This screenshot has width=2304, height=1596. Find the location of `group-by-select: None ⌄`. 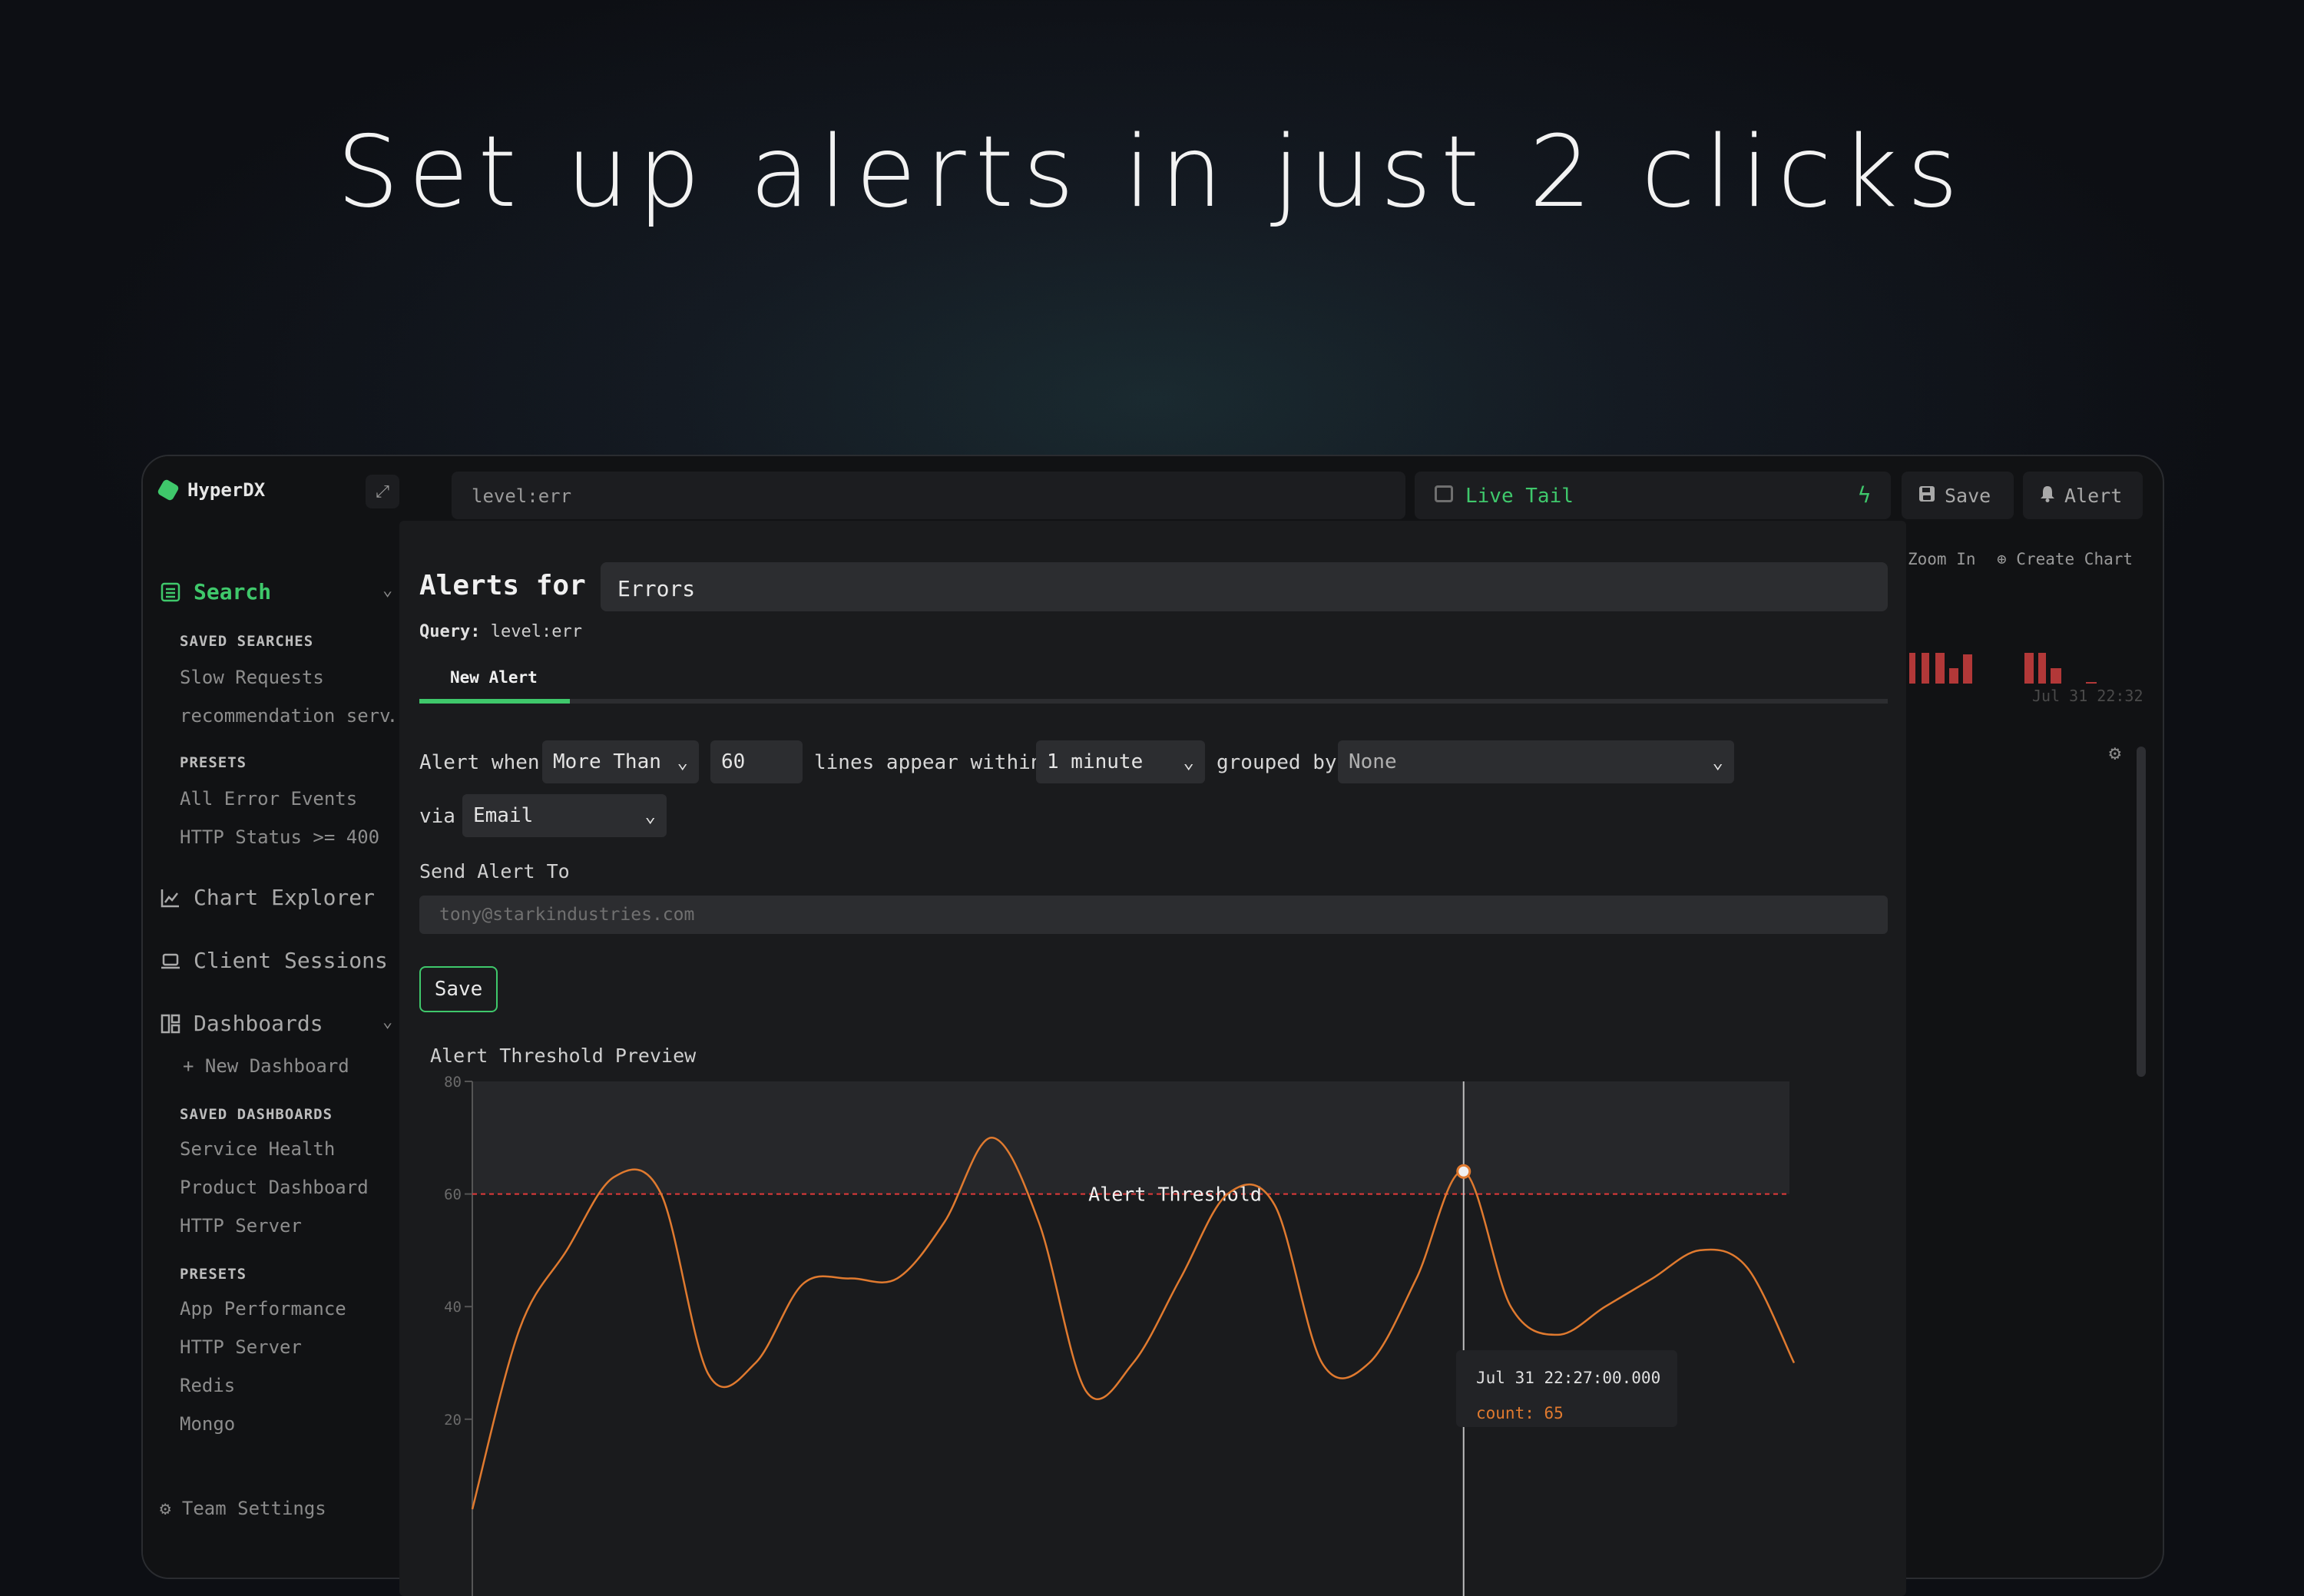

group-by-select: None ⌄ is located at coordinates (1536, 761).